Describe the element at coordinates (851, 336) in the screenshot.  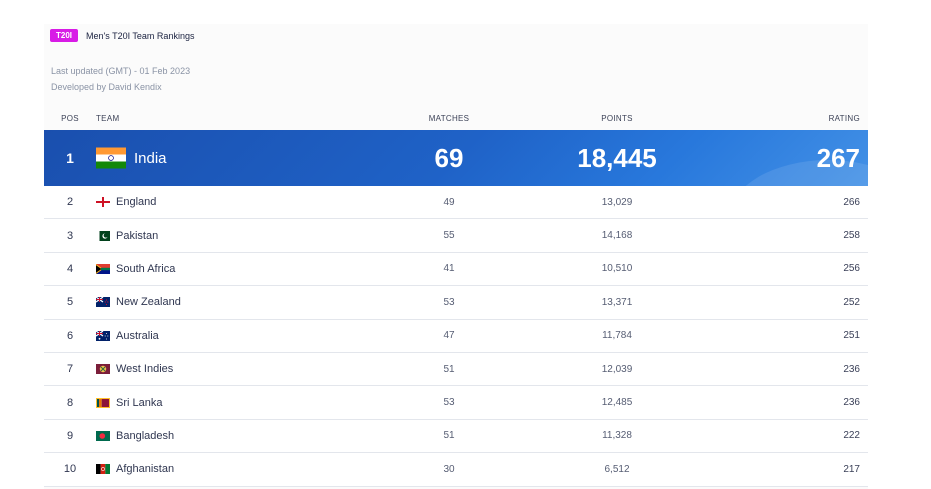
I see `row-rating: 251` at that location.